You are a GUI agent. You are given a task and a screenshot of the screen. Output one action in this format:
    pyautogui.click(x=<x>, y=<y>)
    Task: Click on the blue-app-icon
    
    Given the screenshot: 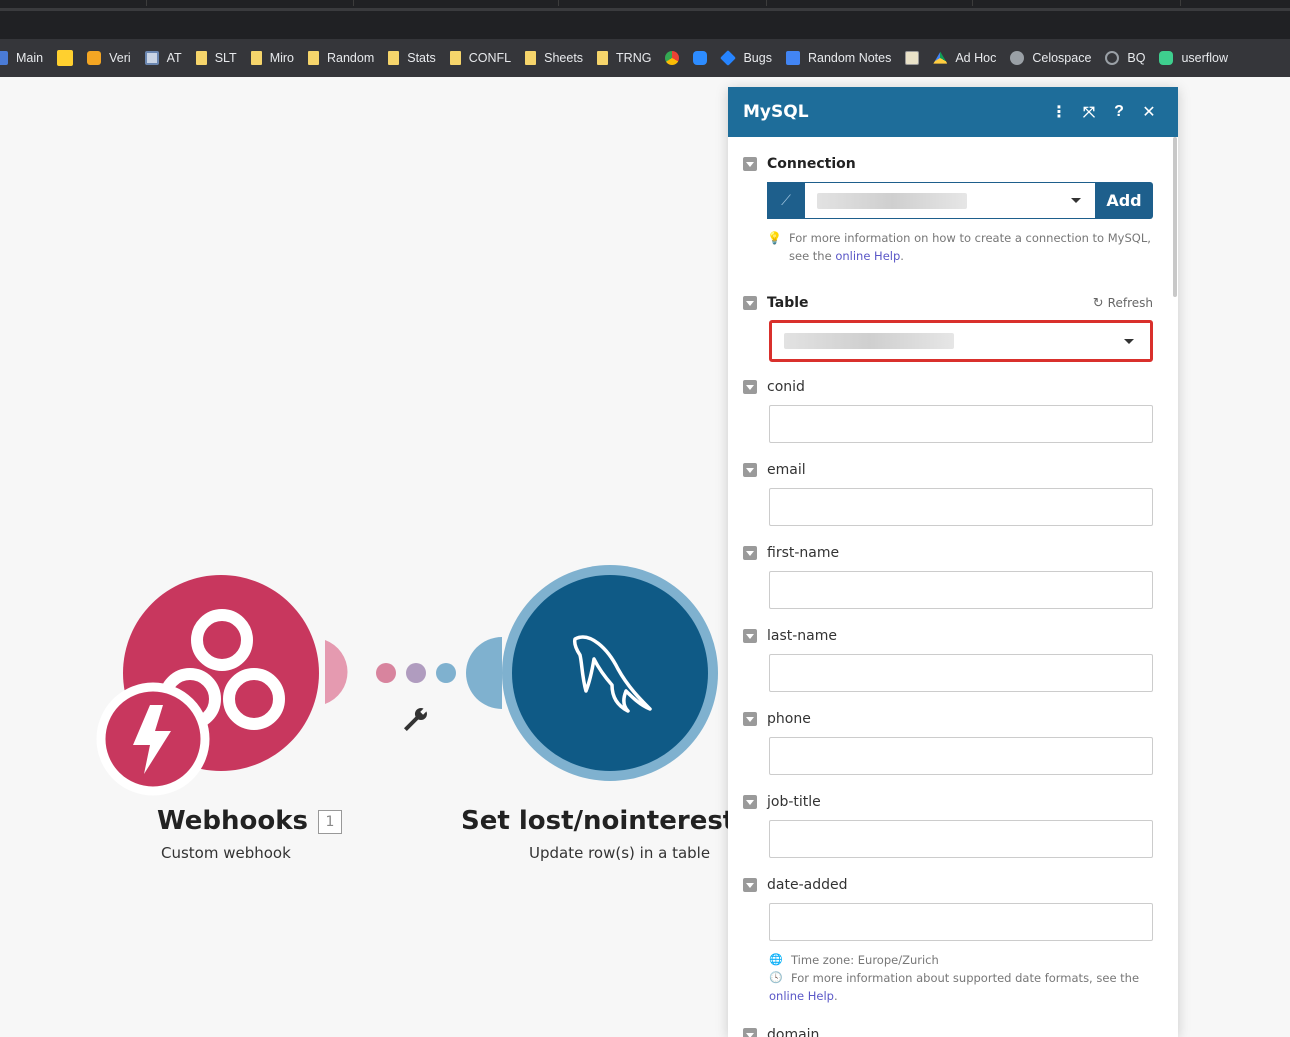 What is the action you would take?
    pyautogui.click(x=4, y=58)
    